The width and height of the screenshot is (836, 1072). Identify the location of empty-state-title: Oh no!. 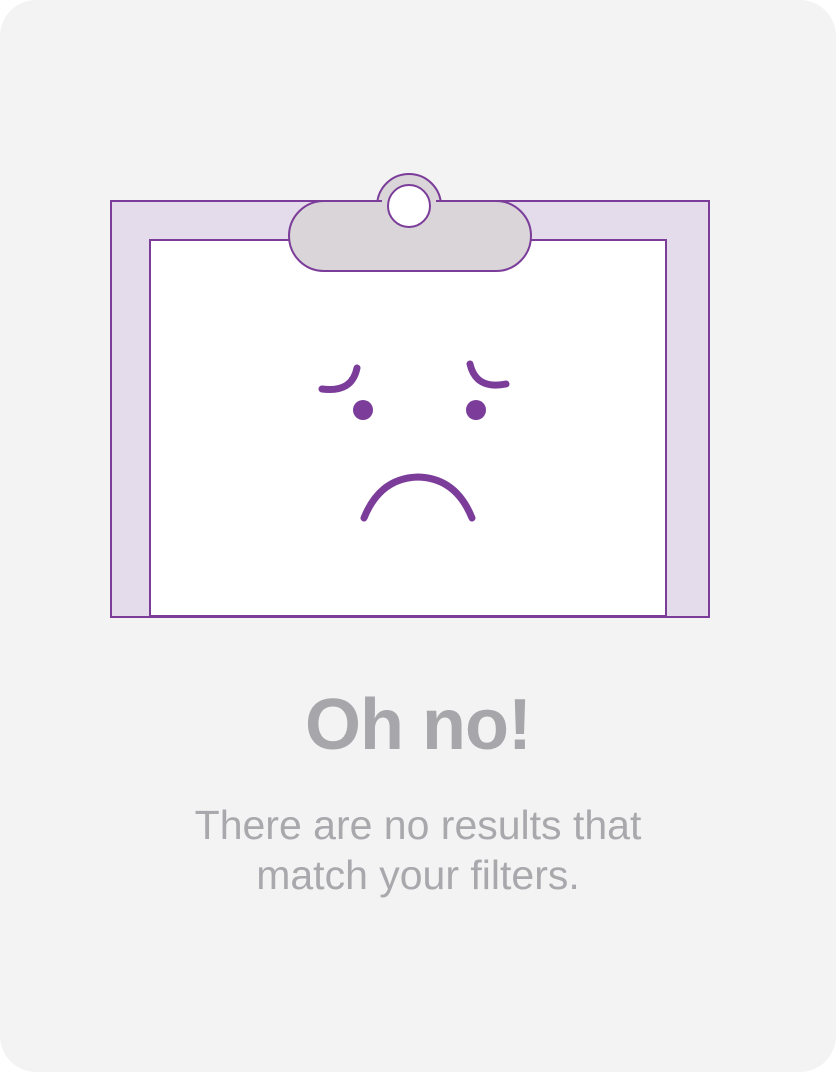
(418, 725).